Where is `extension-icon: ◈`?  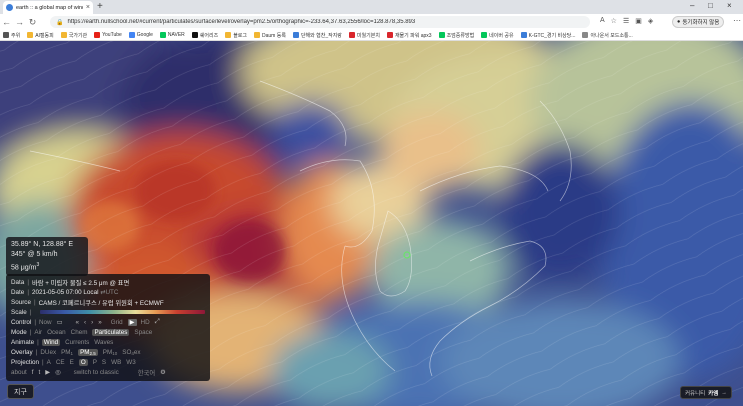 extension-icon: ◈ is located at coordinates (650, 21).